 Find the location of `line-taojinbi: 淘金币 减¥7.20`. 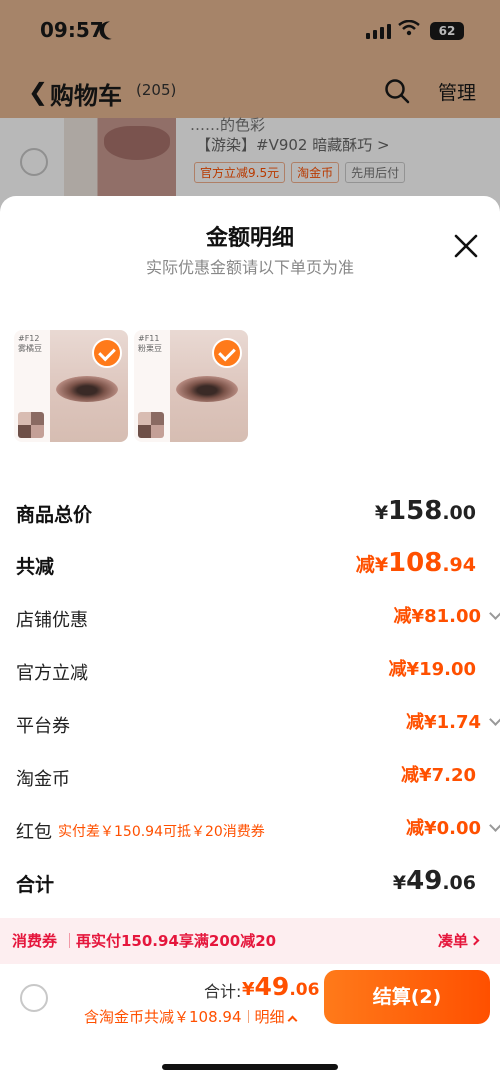

line-taojinbi: 淘金币 减¥7.20 is located at coordinates (258, 777).